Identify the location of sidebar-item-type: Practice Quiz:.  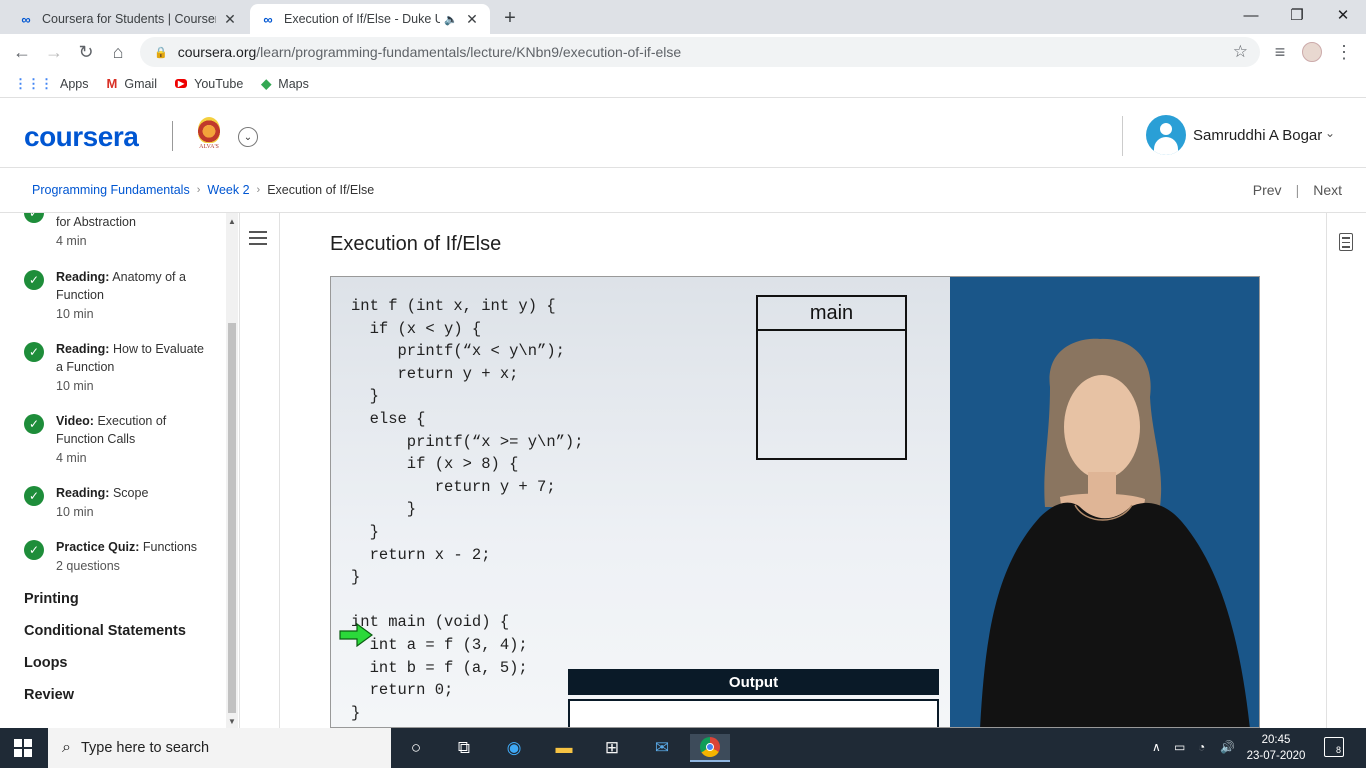
(98, 547).